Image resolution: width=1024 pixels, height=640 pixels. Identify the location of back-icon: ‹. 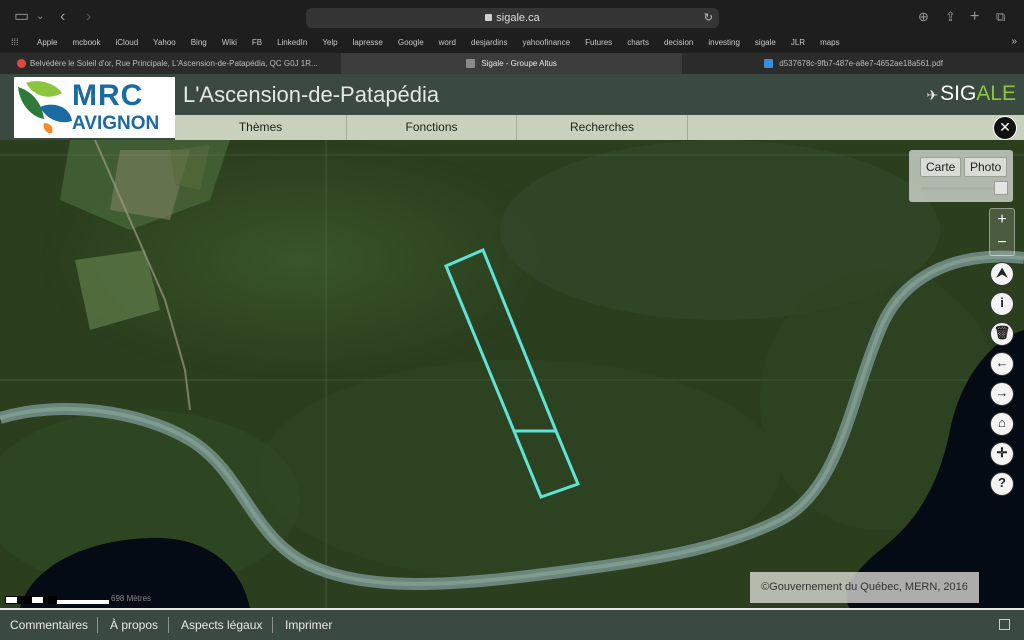
(62, 17).